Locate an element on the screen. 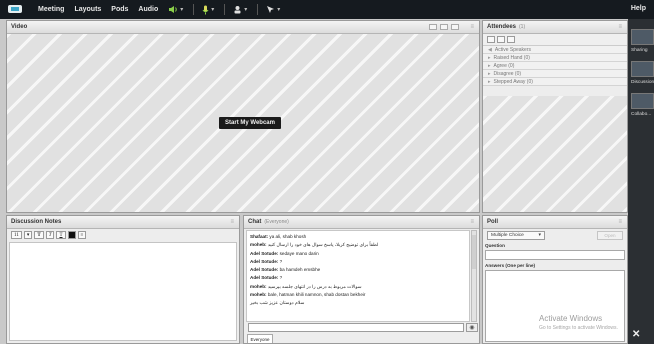  chat-scope: (Everyone) is located at coordinates (276, 222).